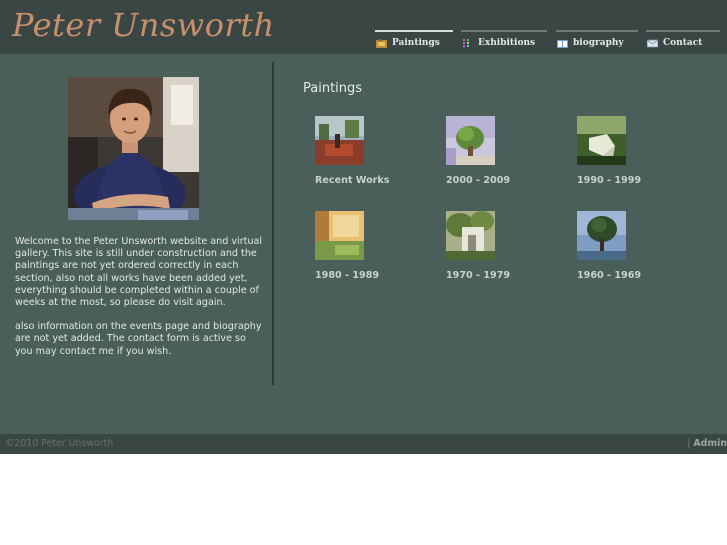 This screenshot has height=545, width=727. I want to click on nav-exhibitions: Exhibitions, so click(504, 42).